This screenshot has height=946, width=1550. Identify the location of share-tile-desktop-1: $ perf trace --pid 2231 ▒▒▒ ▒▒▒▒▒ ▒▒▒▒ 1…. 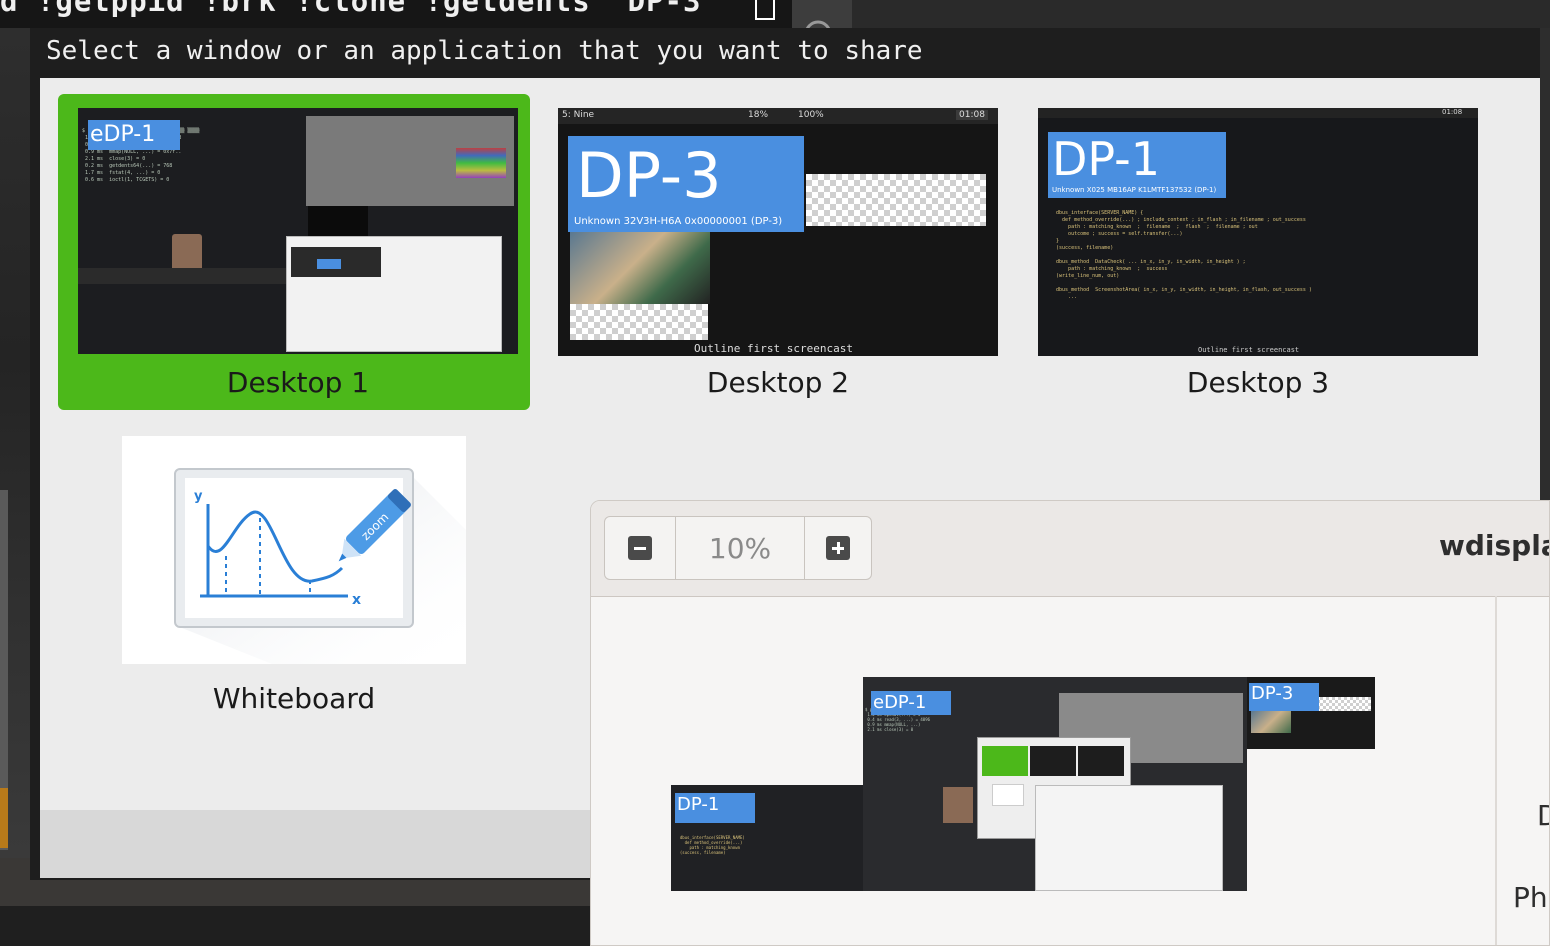
(294, 252).